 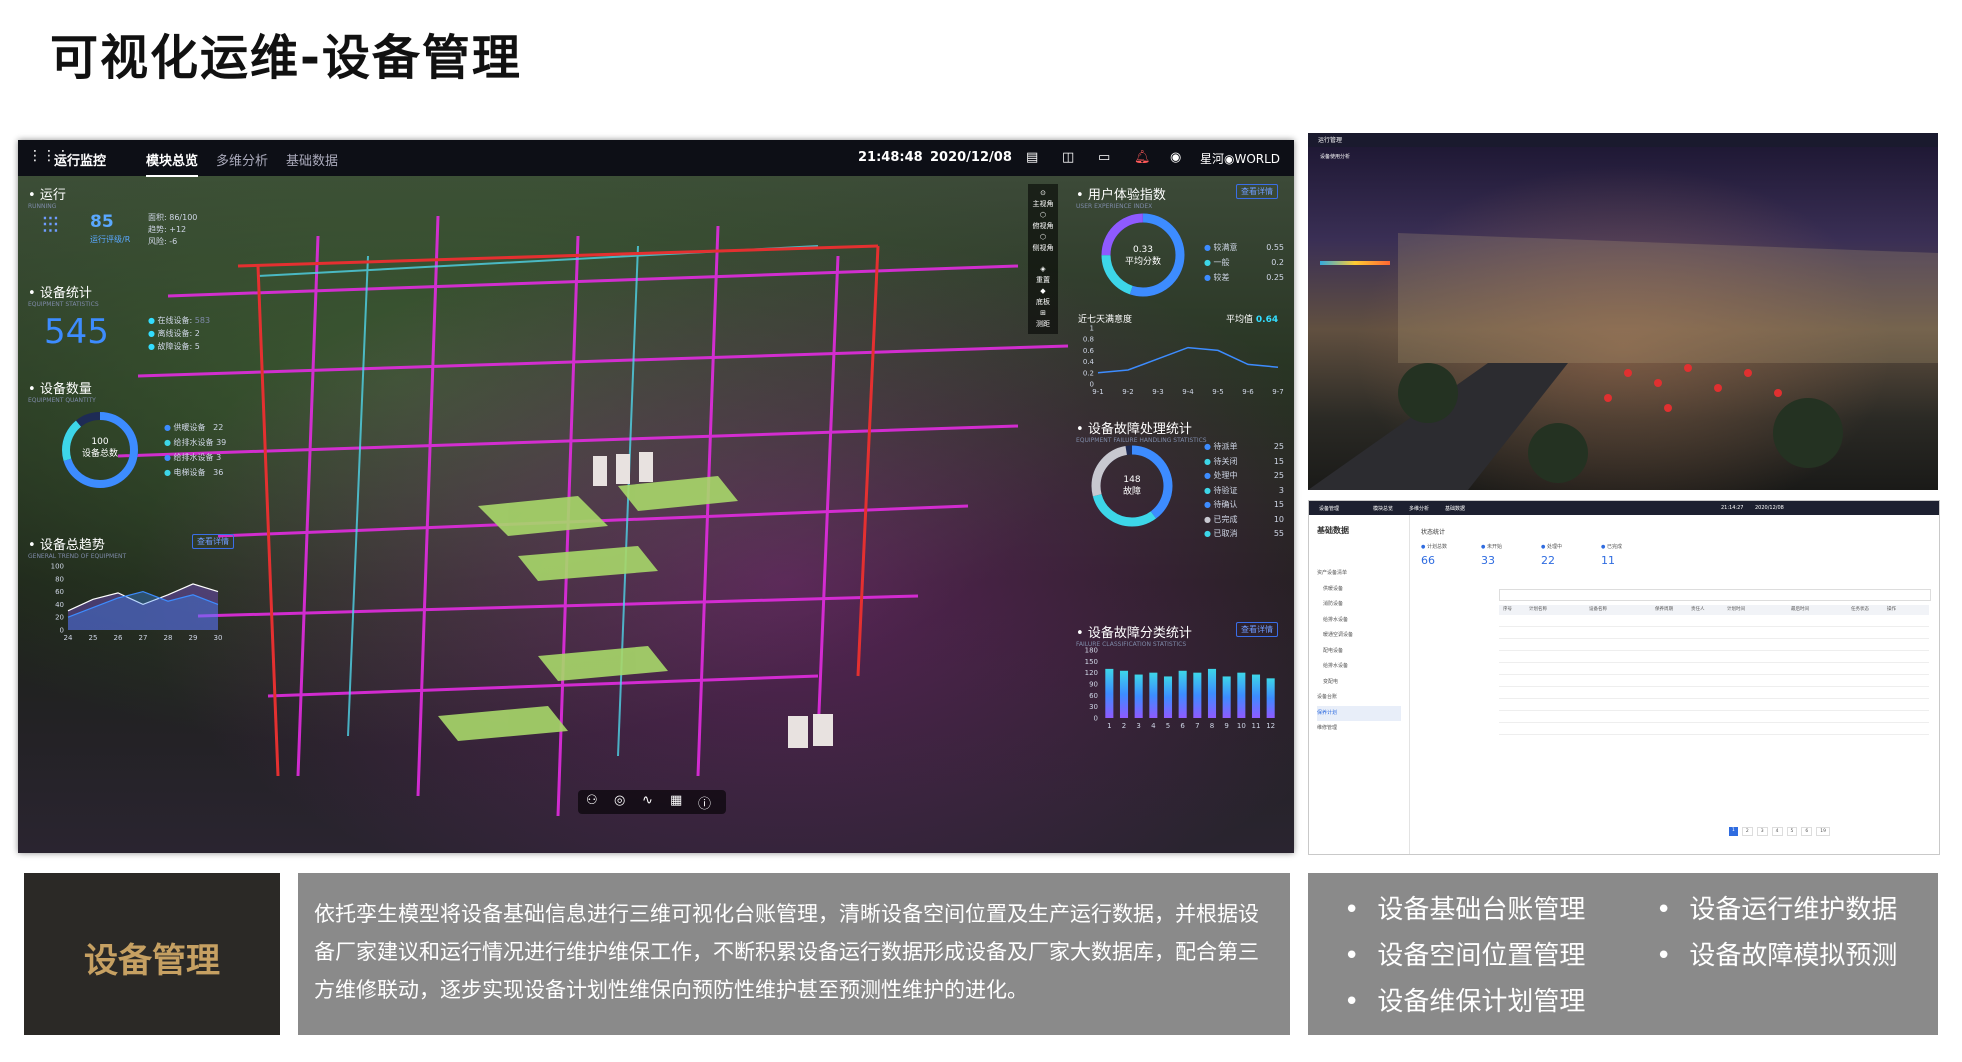 What do you see at coordinates (312, 159) in the screenshot?
I see `tab-basic-data: 基础数据` at bounding box center [312, 159].